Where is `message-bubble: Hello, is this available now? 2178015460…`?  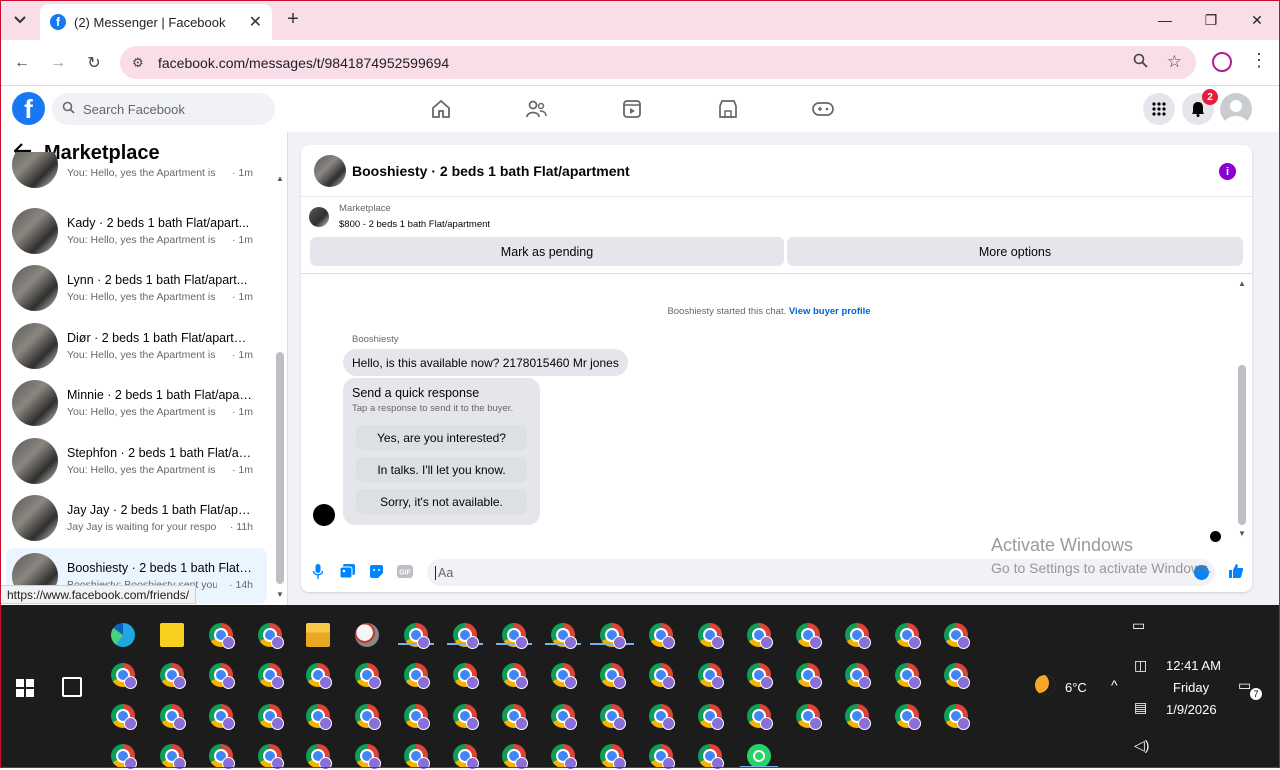
message-bubble: Hello, is this available now? 2178015460… is located at coordinates (485, 362).